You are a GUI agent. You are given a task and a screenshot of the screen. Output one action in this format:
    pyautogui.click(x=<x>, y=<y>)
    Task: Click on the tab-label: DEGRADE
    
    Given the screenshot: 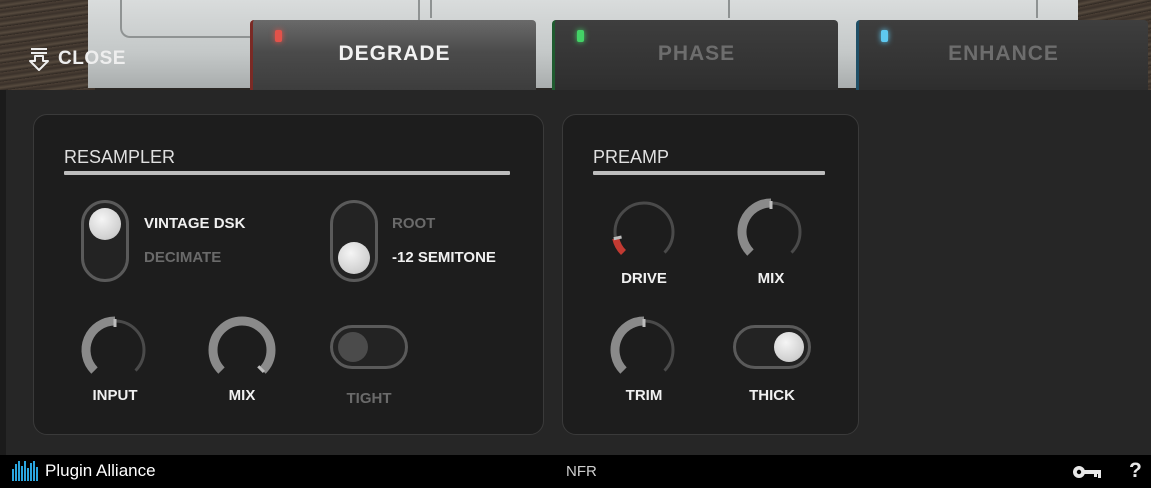 What is the action you would take?
    pyautogui.click(x=394, y=53)
    